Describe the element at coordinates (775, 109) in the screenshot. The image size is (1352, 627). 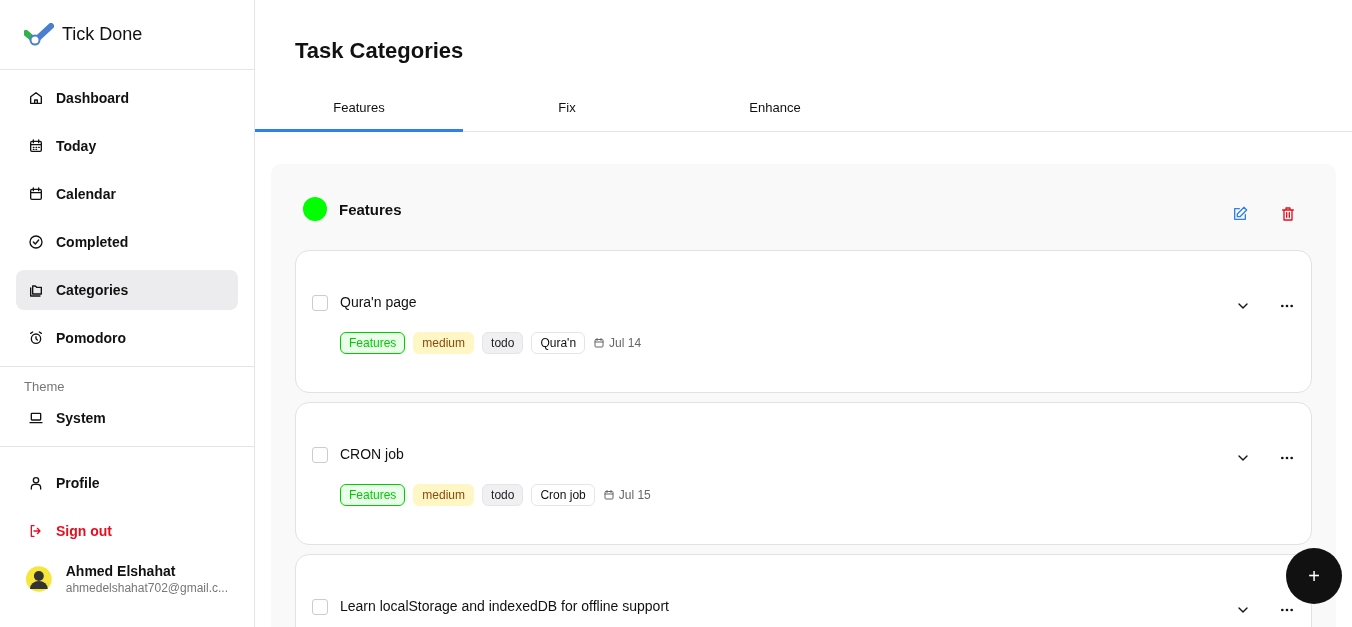
I see `tab: Enhance` at that location.